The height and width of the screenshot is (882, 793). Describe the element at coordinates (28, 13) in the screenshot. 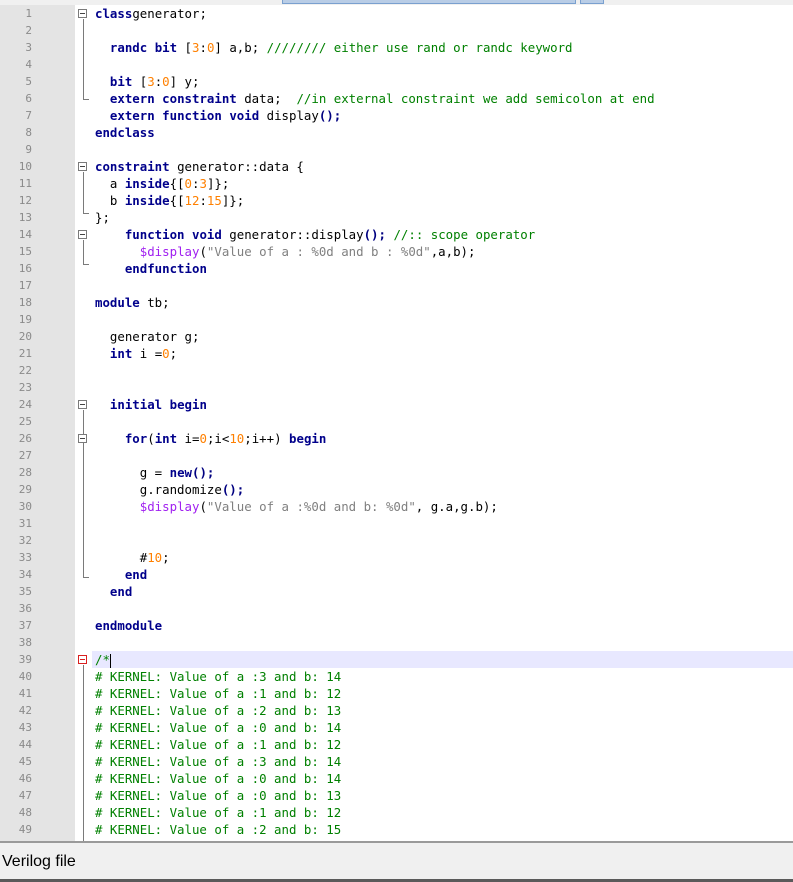

I see `line-number: 1` at that location.